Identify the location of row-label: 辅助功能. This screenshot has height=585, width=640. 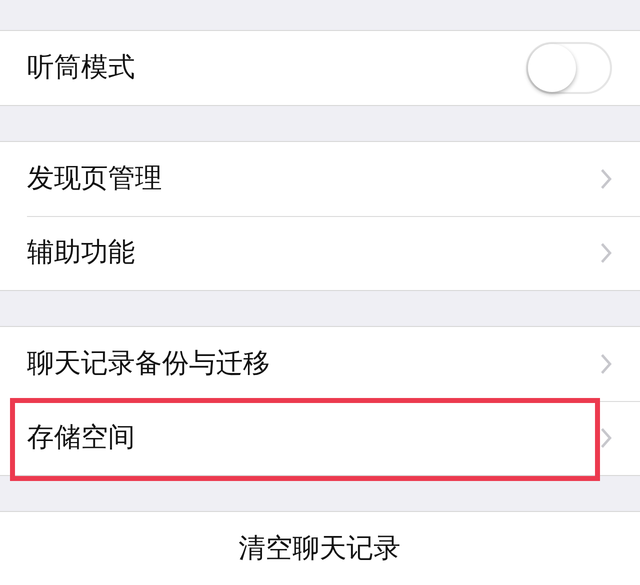
(81, 253).